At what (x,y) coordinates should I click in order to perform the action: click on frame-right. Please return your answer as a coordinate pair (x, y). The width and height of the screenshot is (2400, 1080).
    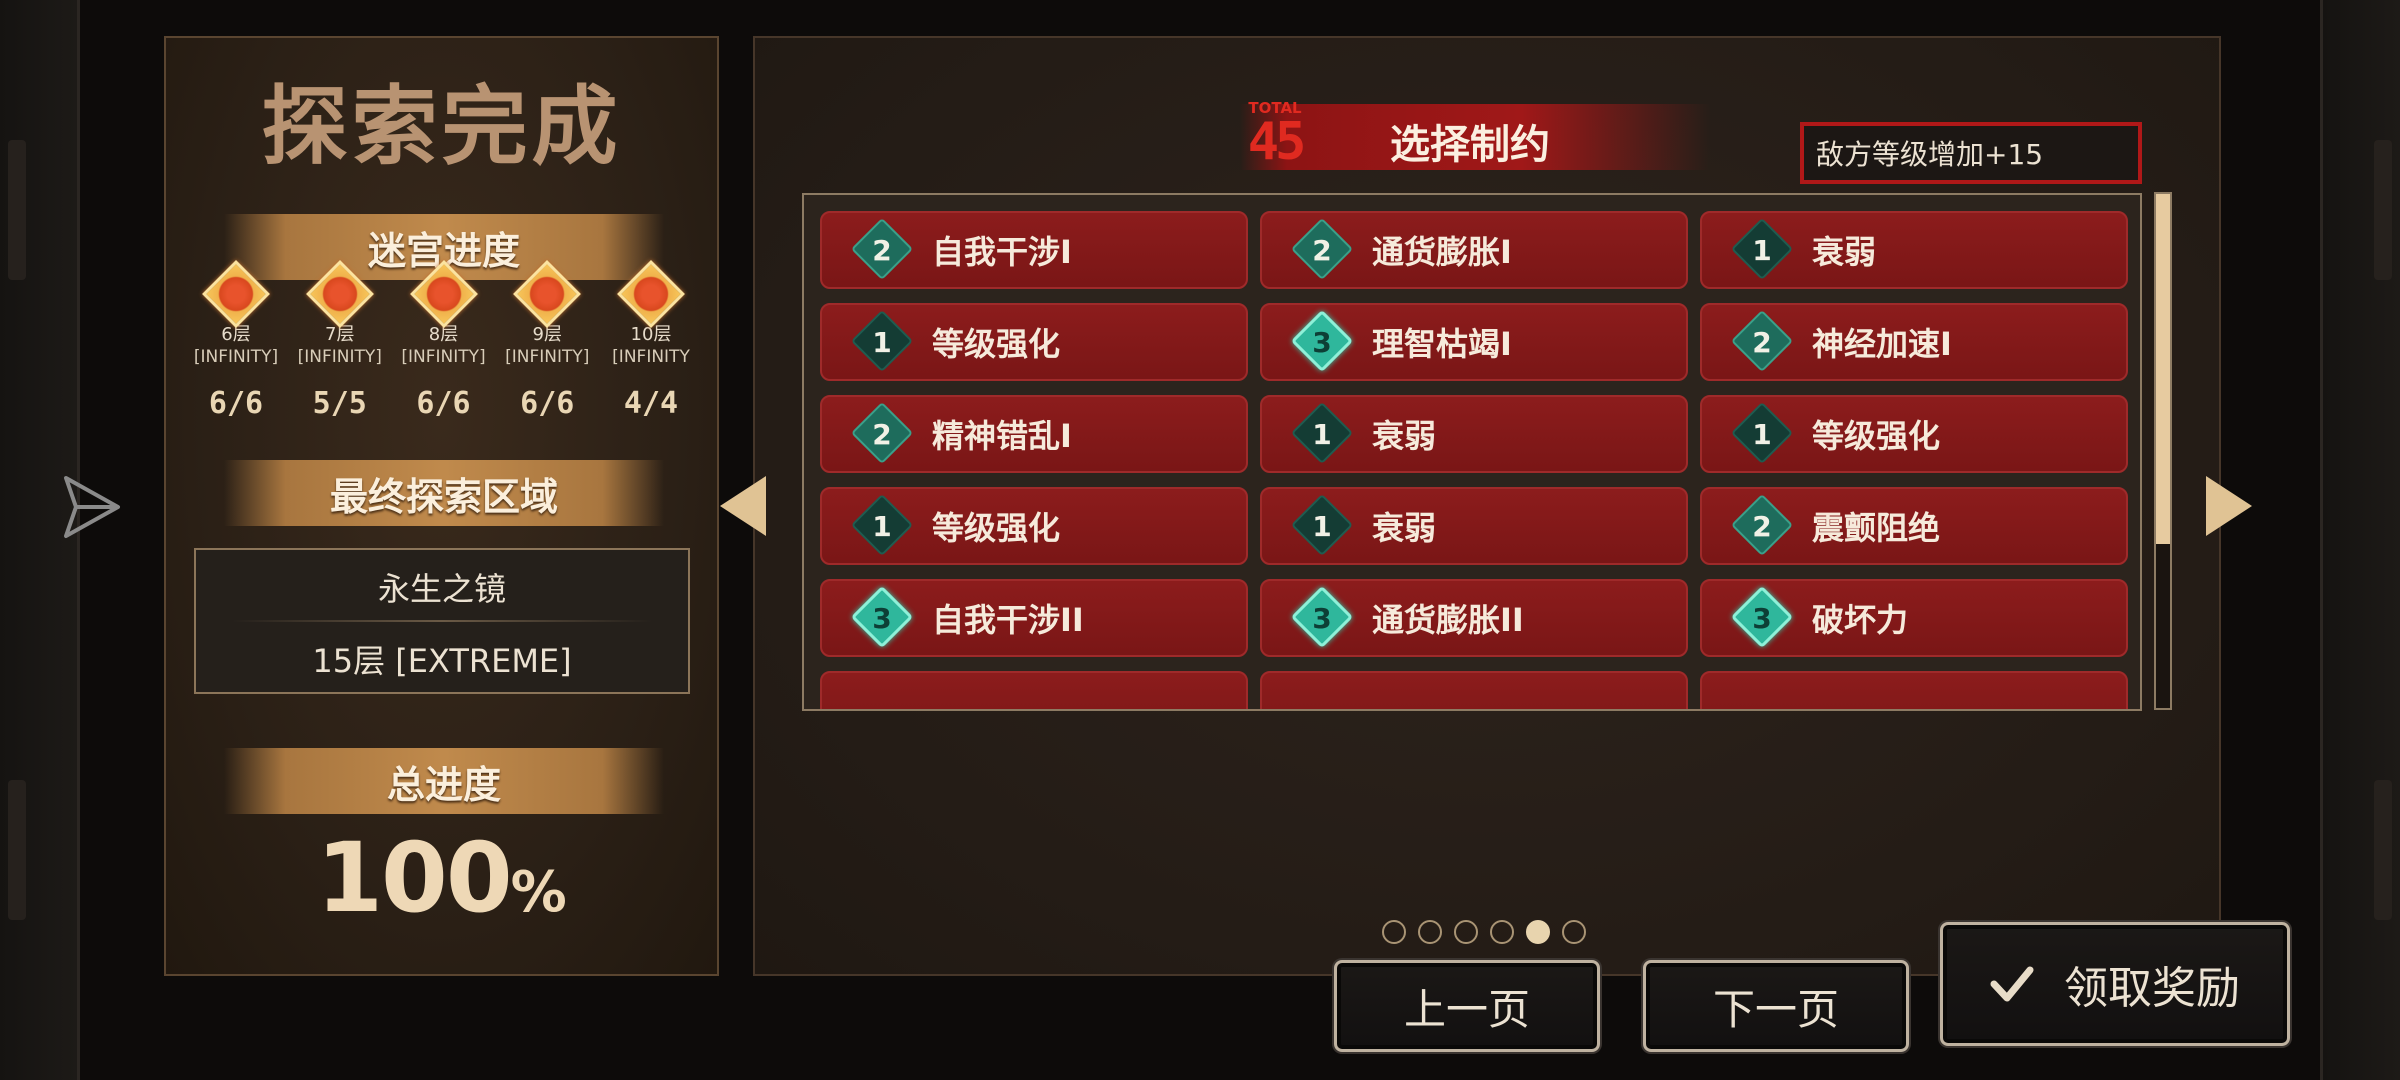
    Looking at the image, I should click on (2360, 540).